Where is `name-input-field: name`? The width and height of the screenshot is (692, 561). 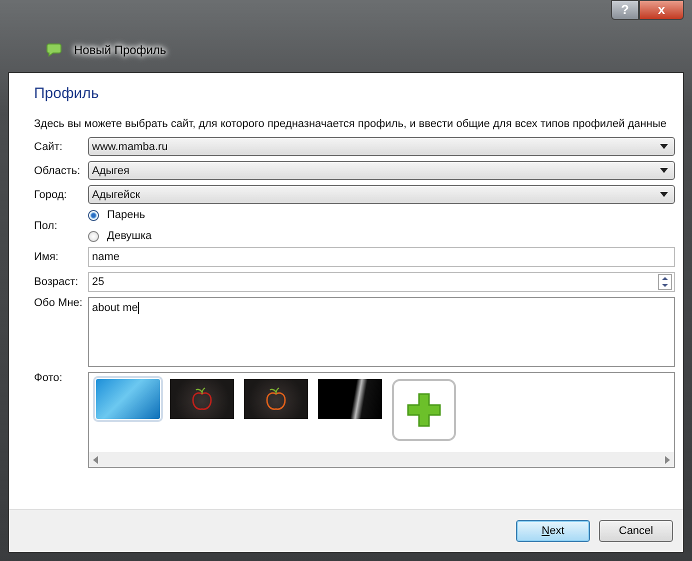 name-input-field: name is located at coordinates (381, 257).